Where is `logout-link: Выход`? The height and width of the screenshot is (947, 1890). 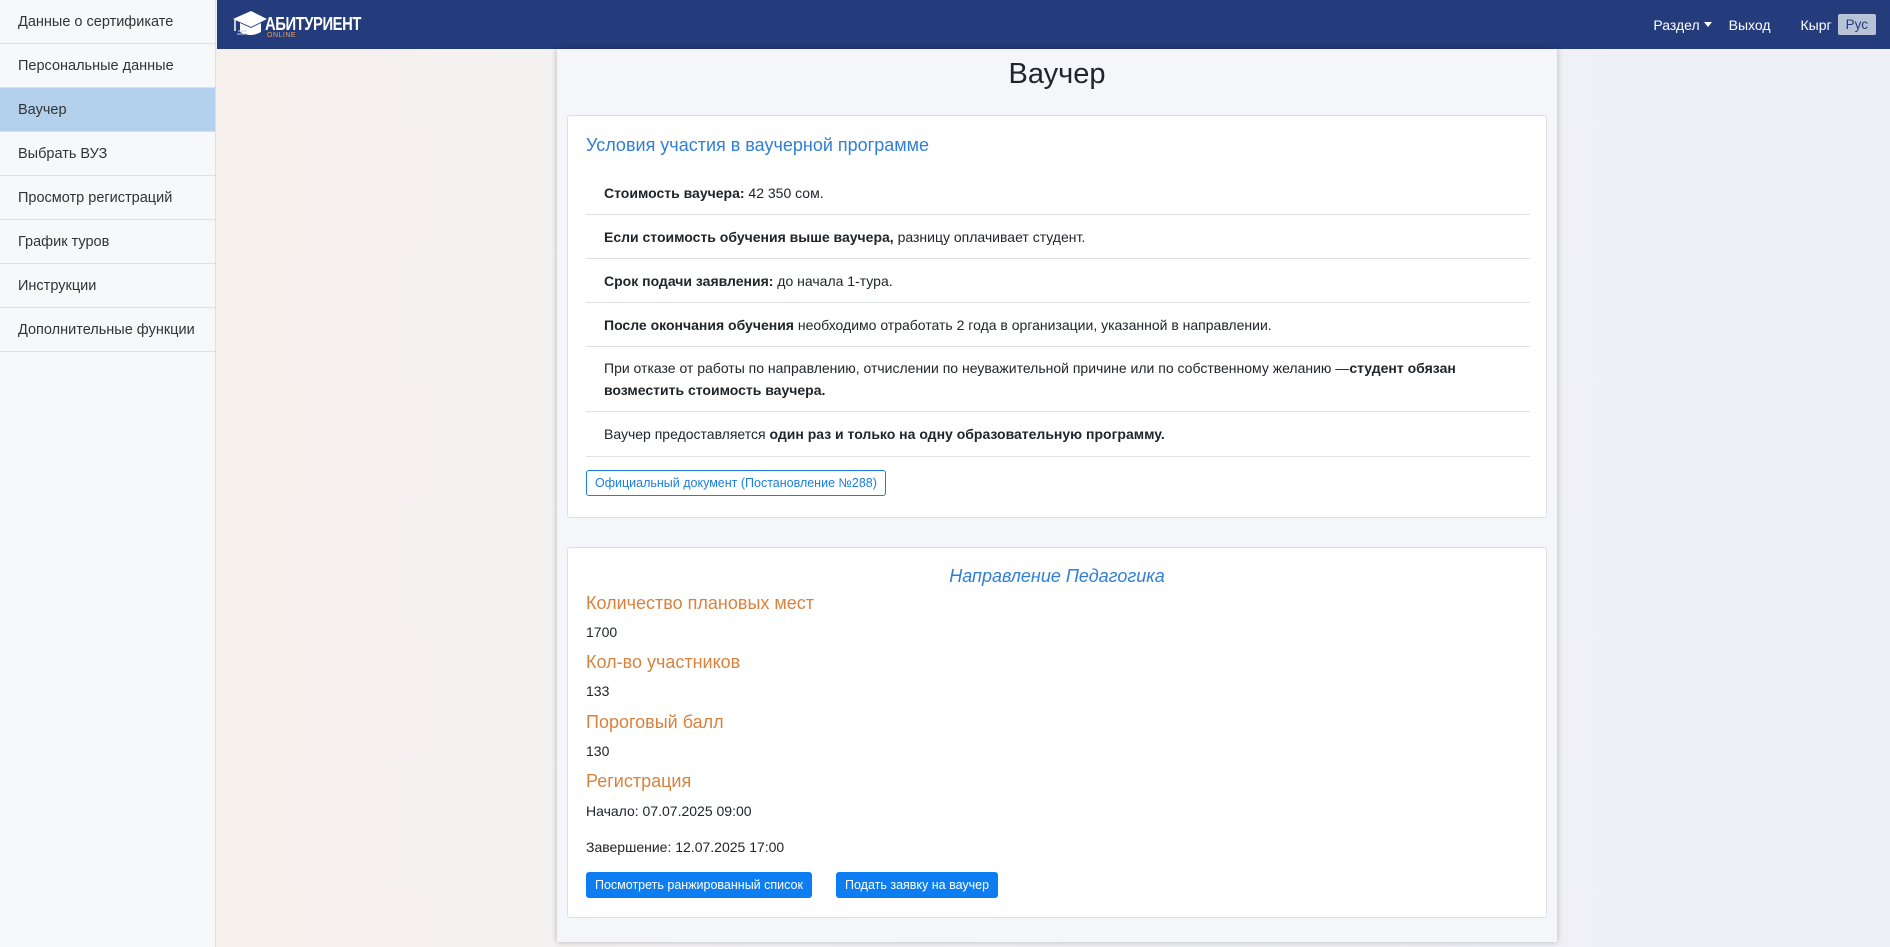 logout-link: Выход is located at coordinates (1750, 25).